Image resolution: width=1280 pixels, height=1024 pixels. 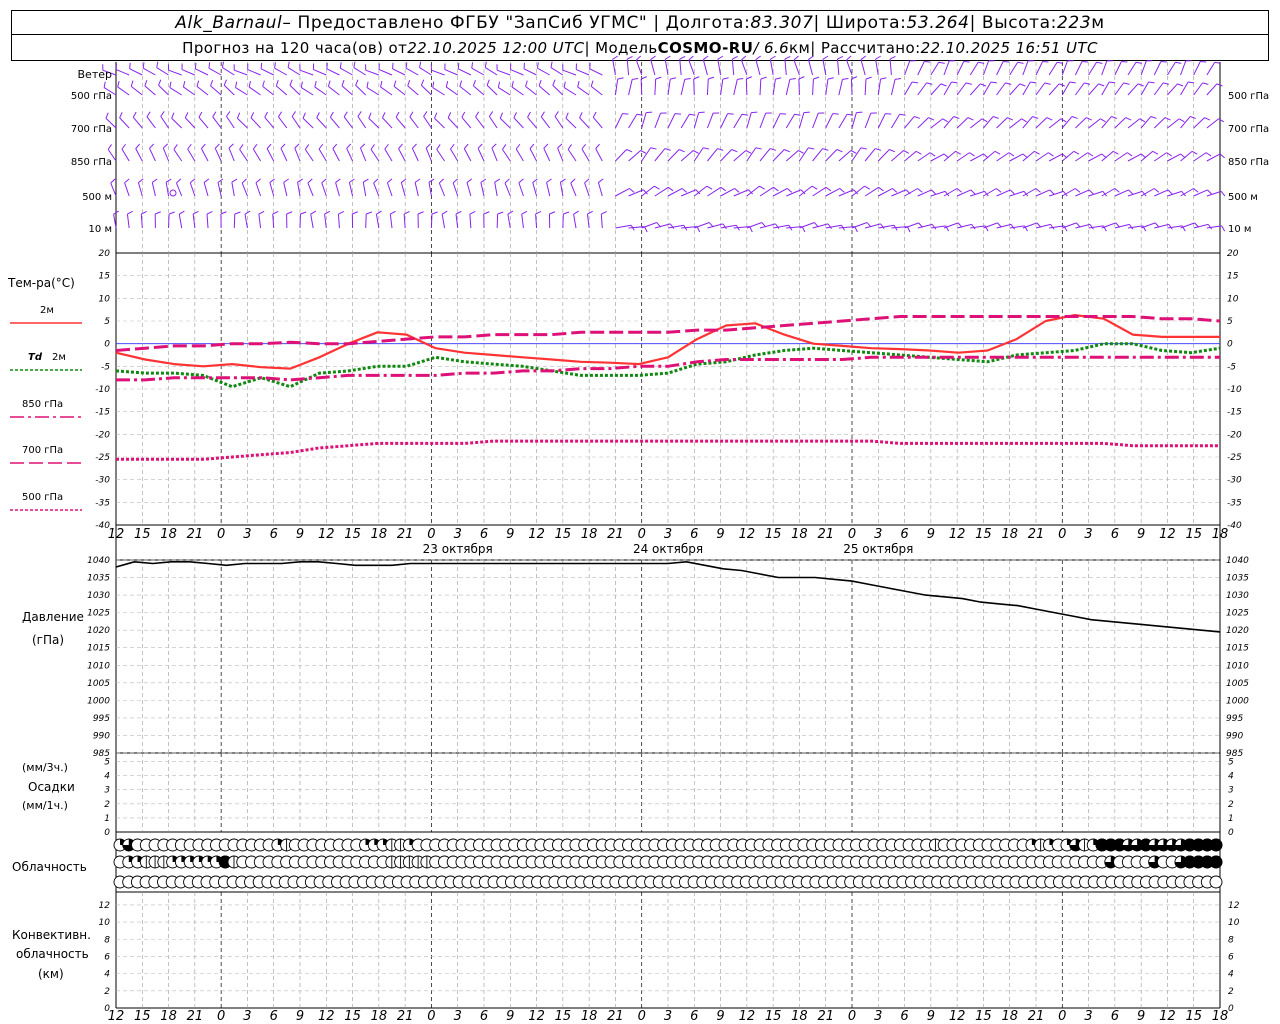 I want to click on temp-ytick-right: 0, so click(x=1230, y=345).